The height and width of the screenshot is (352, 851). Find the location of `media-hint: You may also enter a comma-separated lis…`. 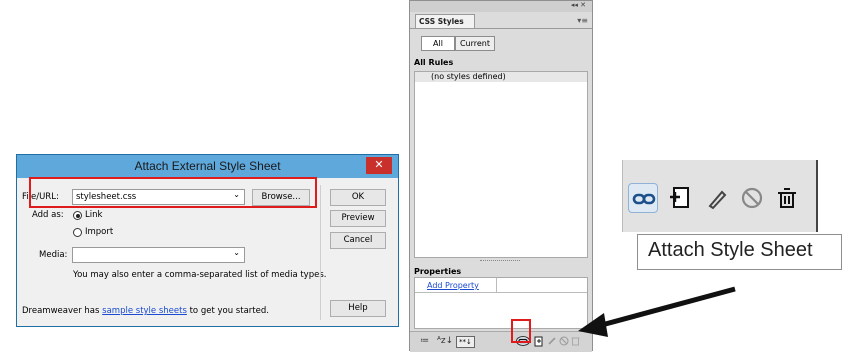

media-hint: You may also enter a comma-separated lis… is located at coordinates (200, 275).